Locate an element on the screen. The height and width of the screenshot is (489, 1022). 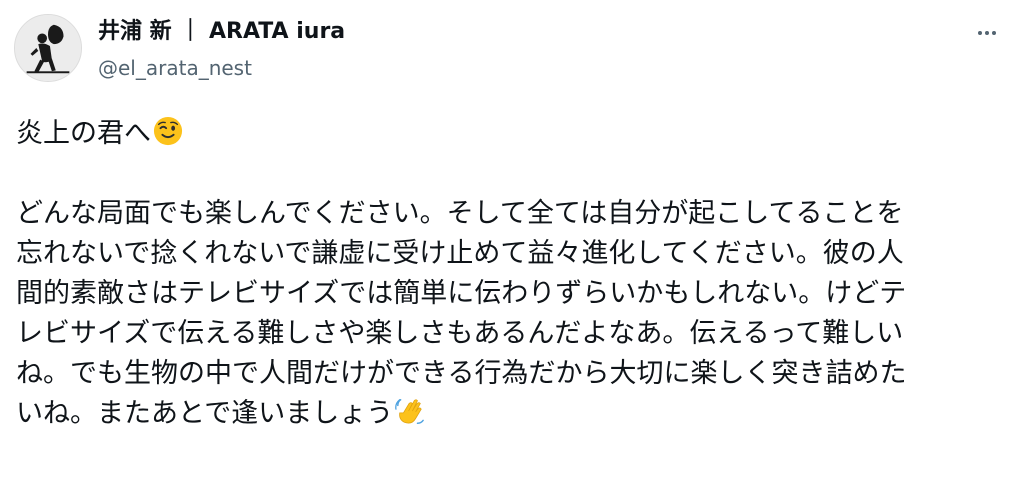
winking-face-icon is located at coordinates (168, 131).